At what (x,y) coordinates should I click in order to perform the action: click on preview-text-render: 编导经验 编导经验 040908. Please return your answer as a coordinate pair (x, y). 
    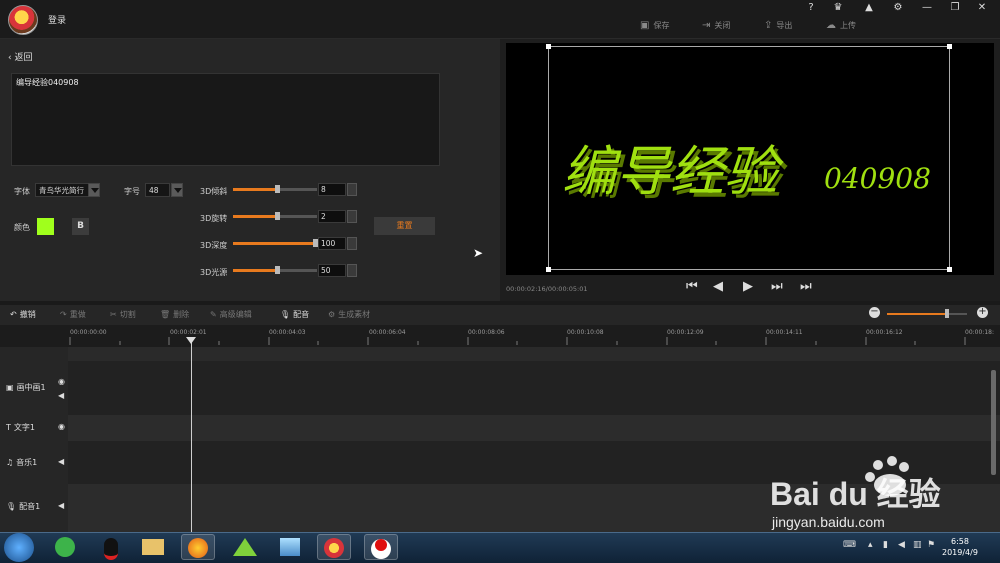
    Looking at the image, I should click on (746, 173).